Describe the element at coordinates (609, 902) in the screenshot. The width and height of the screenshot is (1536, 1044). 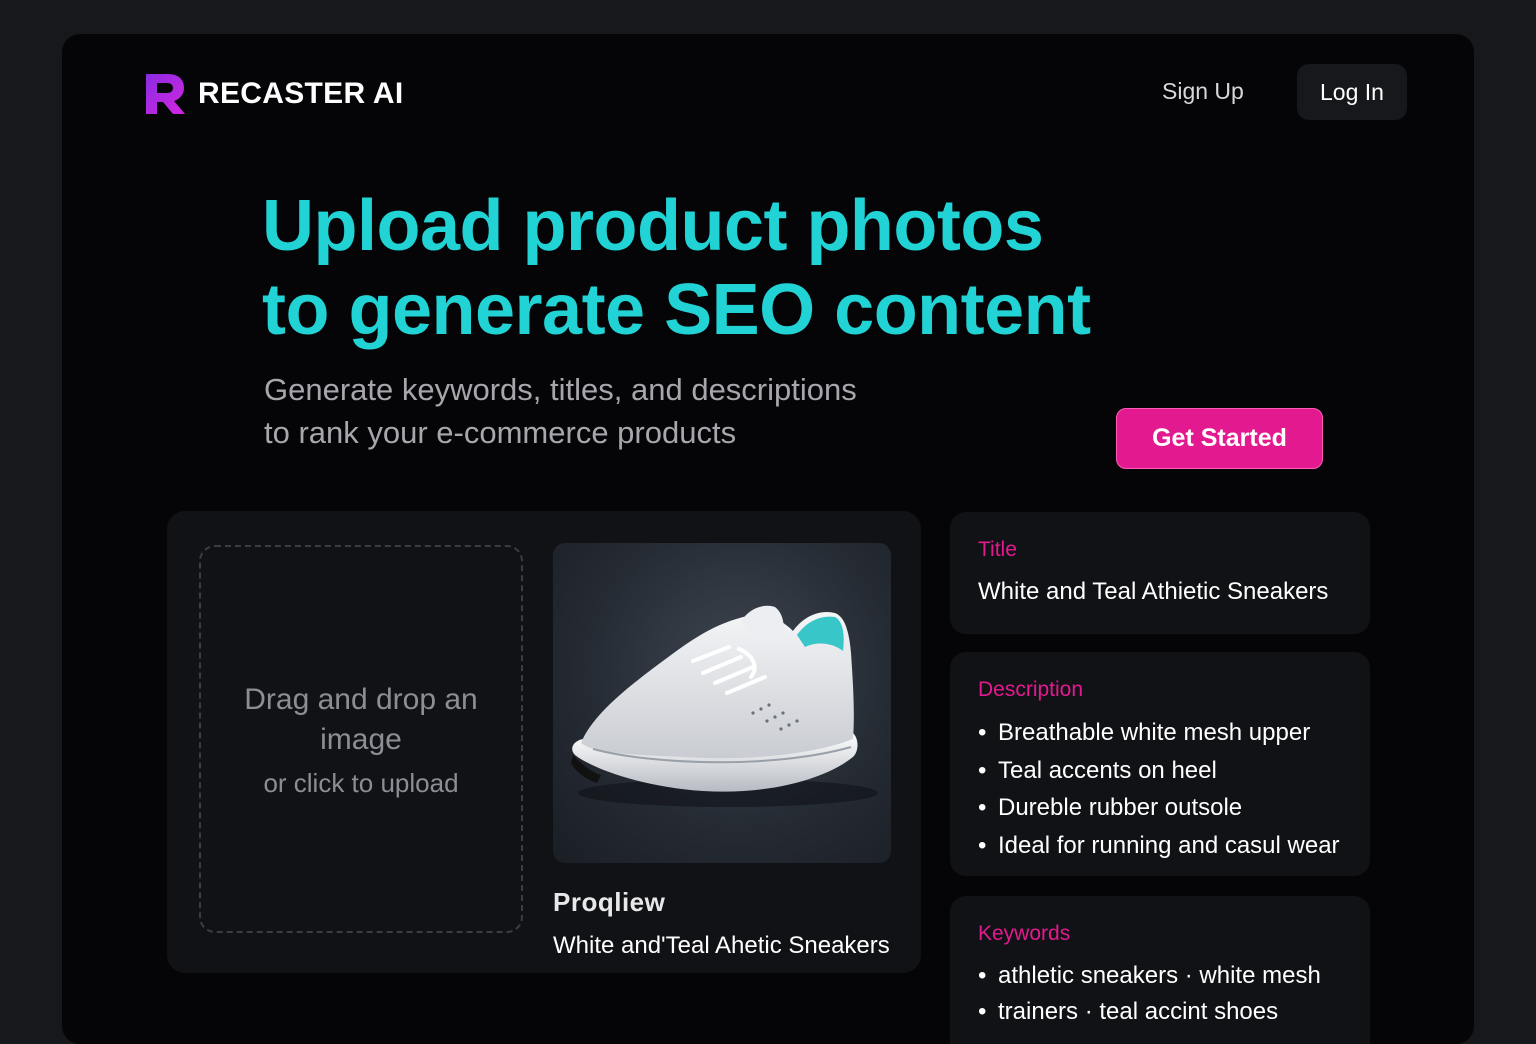
I see `preview-label: Proqliew` at that location.